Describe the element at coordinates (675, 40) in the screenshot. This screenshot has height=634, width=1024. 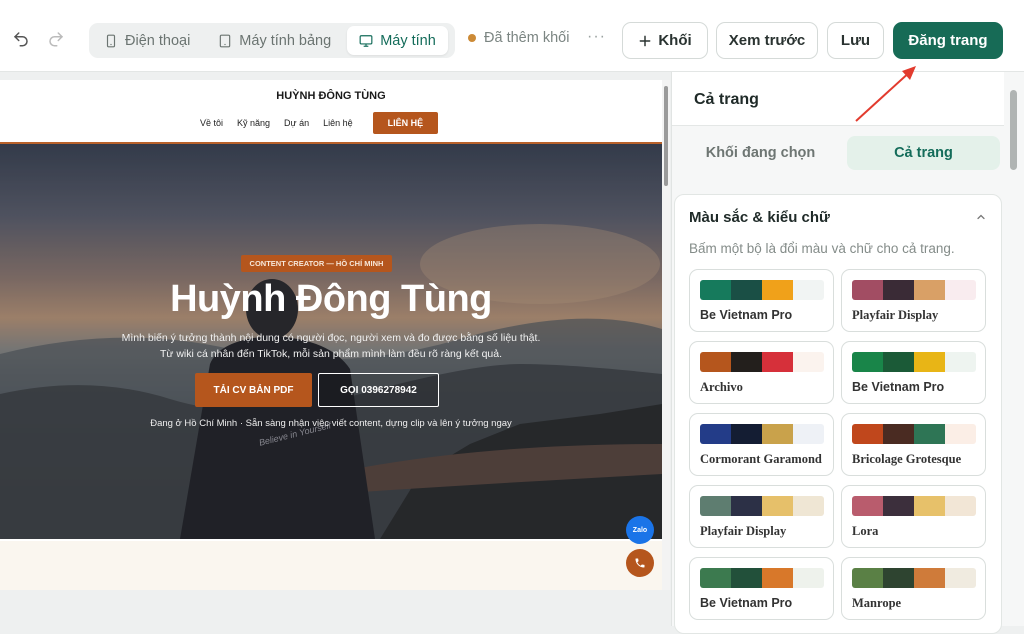
I see `add-block-label: Khối` at that location.